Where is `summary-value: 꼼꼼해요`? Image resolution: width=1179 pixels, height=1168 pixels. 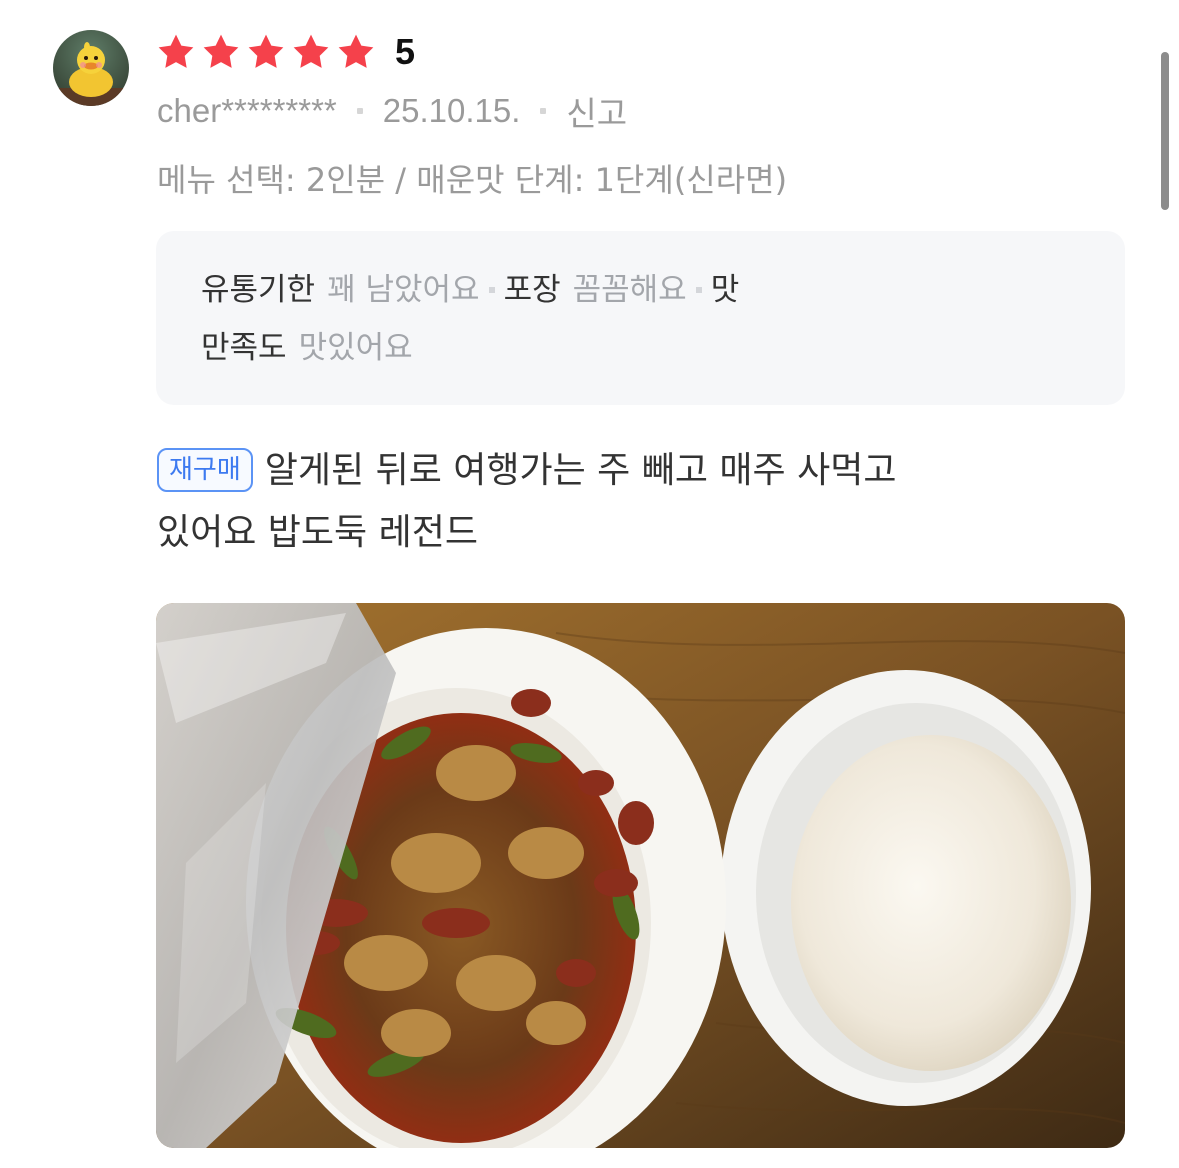
summary-value: 꼼꼼해요 is located at coordinates (629, 290).